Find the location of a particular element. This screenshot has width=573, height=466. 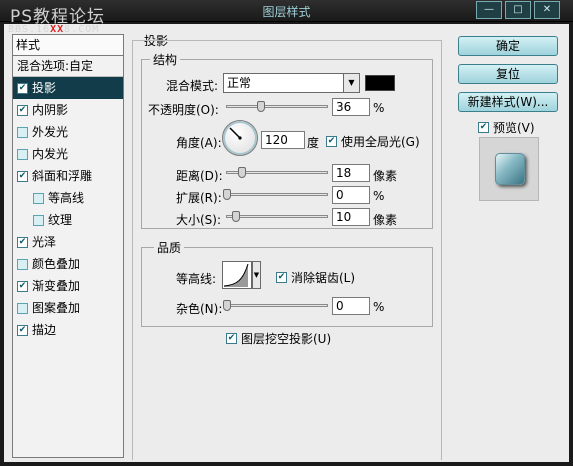

style-item: 渐变叠加 is located at coordinates (68, 286).